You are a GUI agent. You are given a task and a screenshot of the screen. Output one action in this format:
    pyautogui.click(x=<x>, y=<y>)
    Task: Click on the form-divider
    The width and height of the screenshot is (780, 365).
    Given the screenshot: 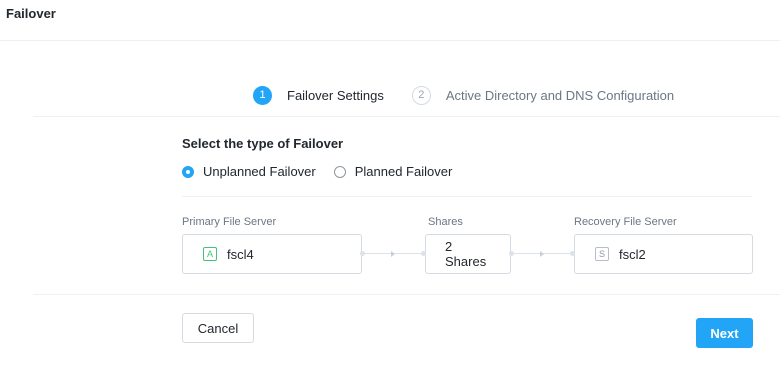 What is the action you would take?
    pyautogui.click(x=467, y=196)
    